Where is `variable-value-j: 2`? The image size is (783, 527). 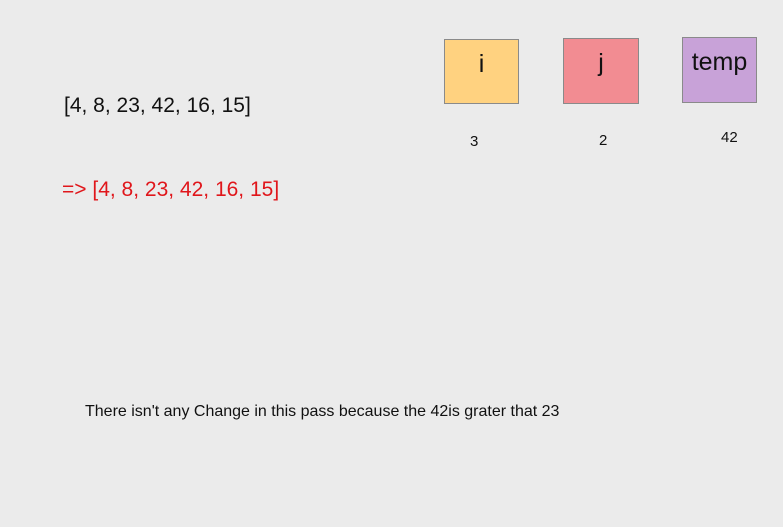
variable-value-j: 2 is located at coordinates (603, 140).